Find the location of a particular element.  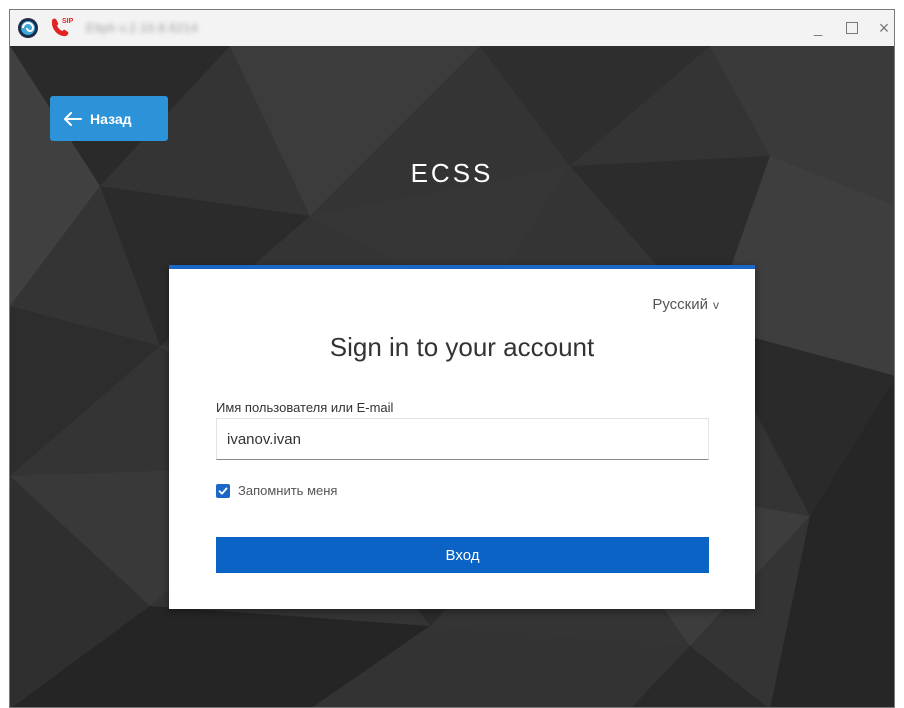

close-button: × is located at coordinates (881, 28).